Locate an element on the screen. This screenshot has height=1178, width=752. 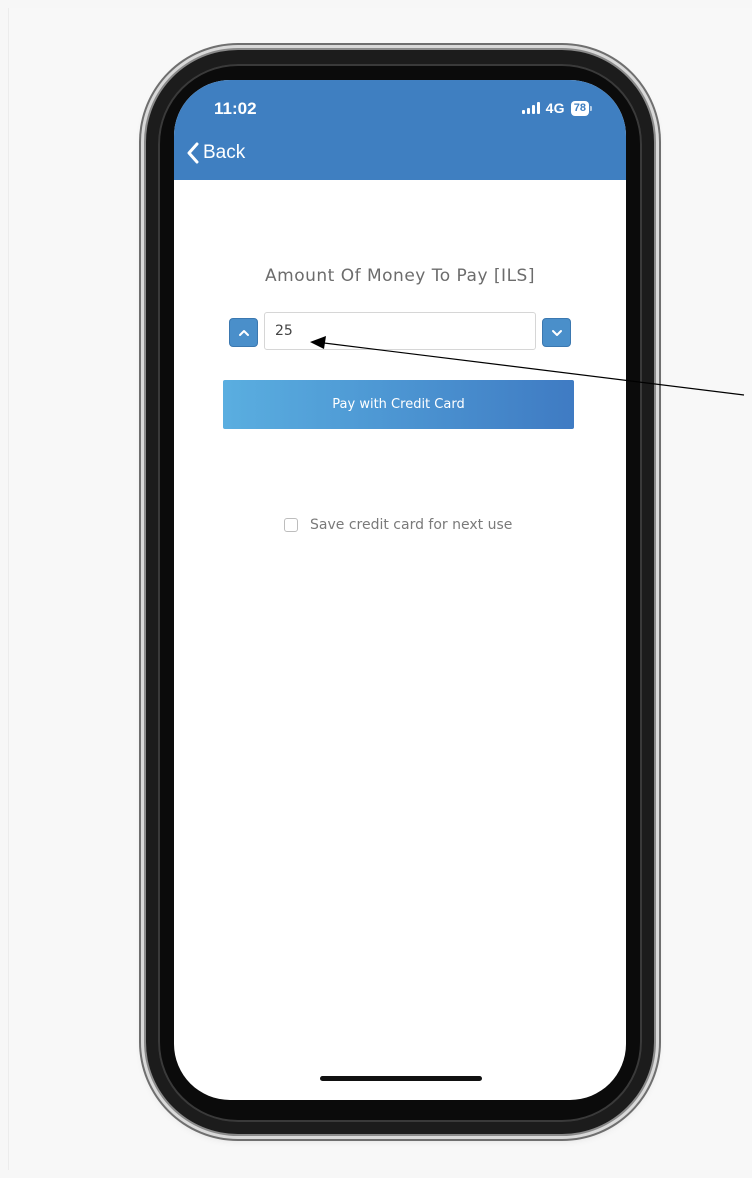
chevron-left-icon is located at coordinates (193, 153).